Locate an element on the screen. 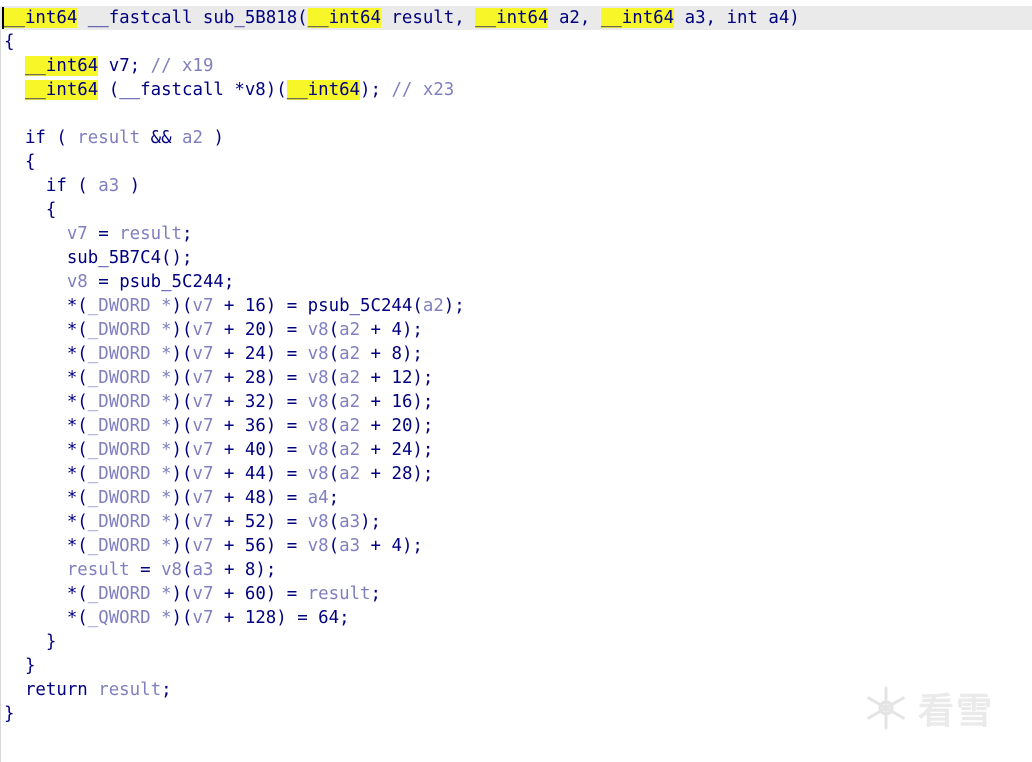 This screenshot has height=762, width=1032. snowflake-icon is located at coordinates (886, 708).